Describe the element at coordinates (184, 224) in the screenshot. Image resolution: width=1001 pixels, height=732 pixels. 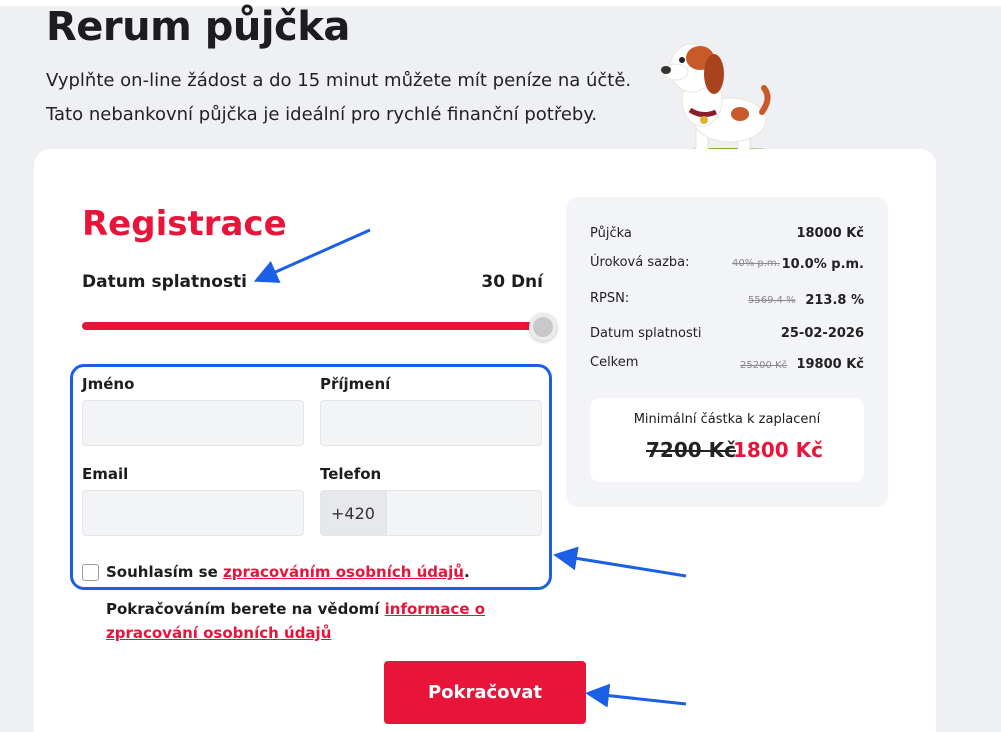
I see `registration-title: Registrace` at that location.